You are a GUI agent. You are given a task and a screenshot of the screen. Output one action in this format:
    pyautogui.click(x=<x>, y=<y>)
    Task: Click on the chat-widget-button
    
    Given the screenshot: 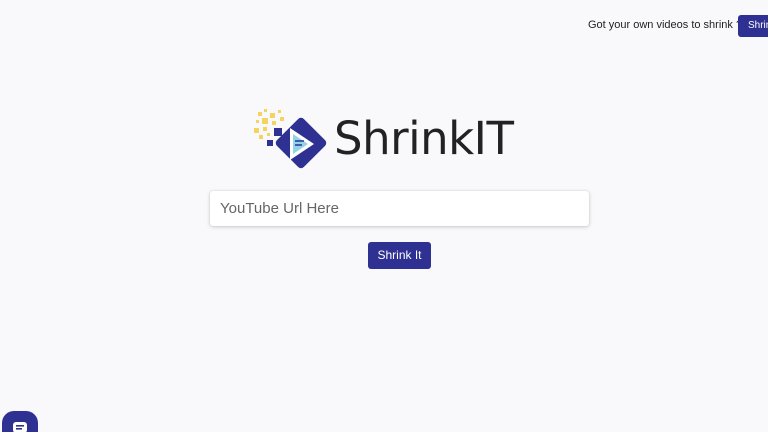 What is the action you would take?
    pyautogui.click(x=20, y=421)
    